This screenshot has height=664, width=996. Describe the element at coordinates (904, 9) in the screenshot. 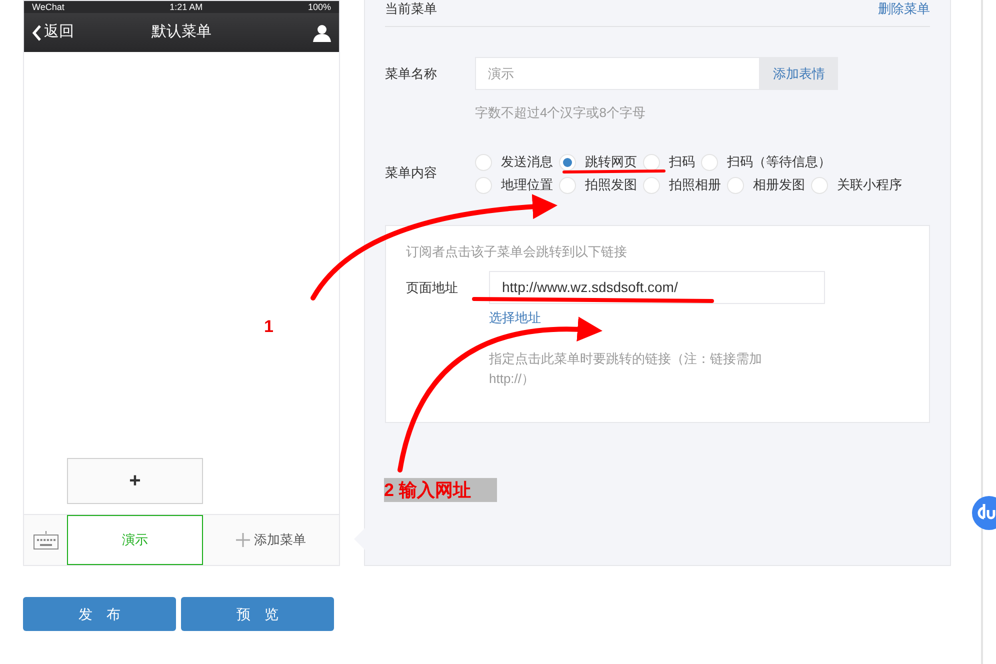

I see `delete-menu-link: 删除菜单` at that location.